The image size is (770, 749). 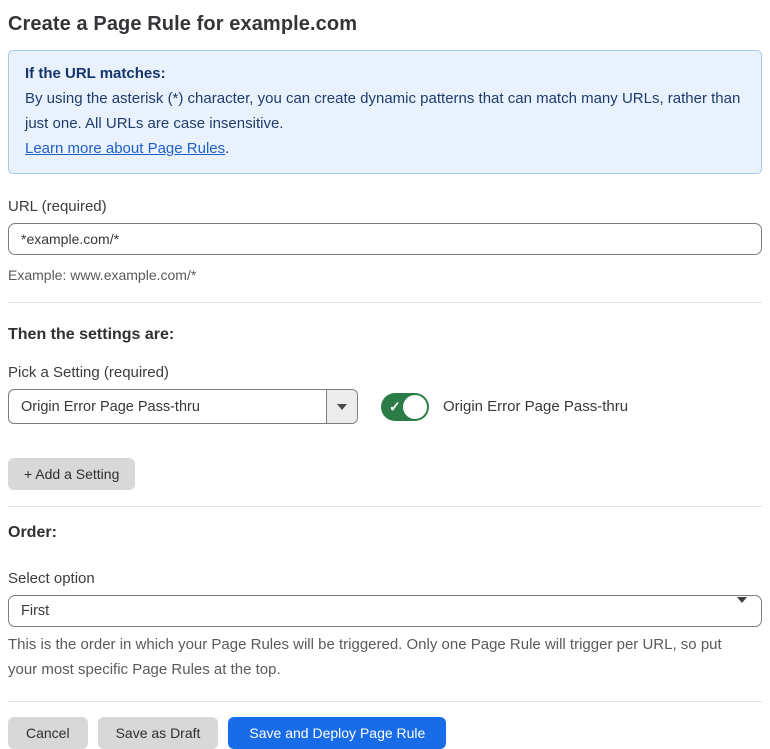 What do you see at coordinates (57, 206) in the screenshot?
I see `url-label: URL (required)` at bounding box center [57, 206].